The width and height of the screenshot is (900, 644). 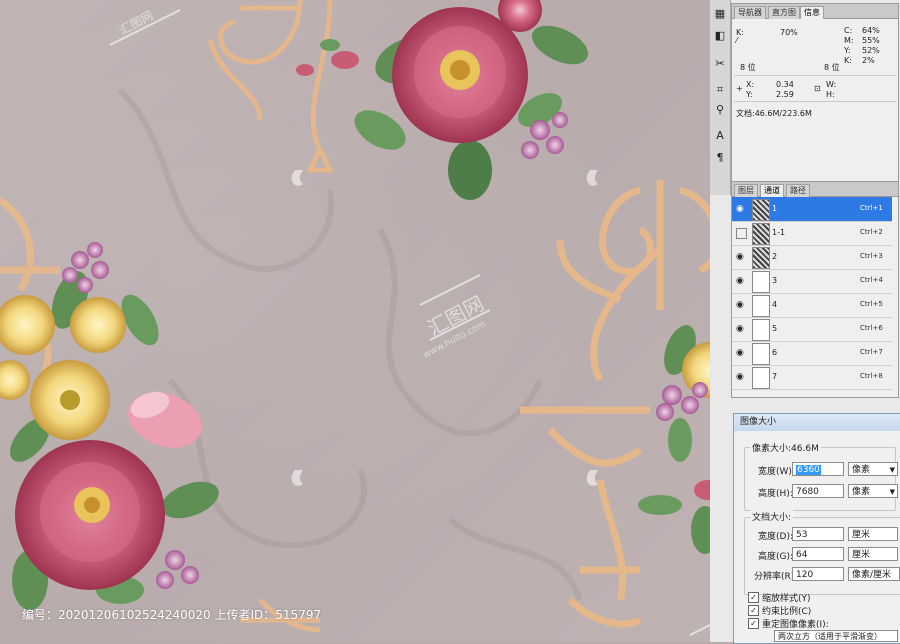 What do you see at coordinates (807, 492) in the screenshot?
I see `height-value: 7680` at bounding box center [807, 492].